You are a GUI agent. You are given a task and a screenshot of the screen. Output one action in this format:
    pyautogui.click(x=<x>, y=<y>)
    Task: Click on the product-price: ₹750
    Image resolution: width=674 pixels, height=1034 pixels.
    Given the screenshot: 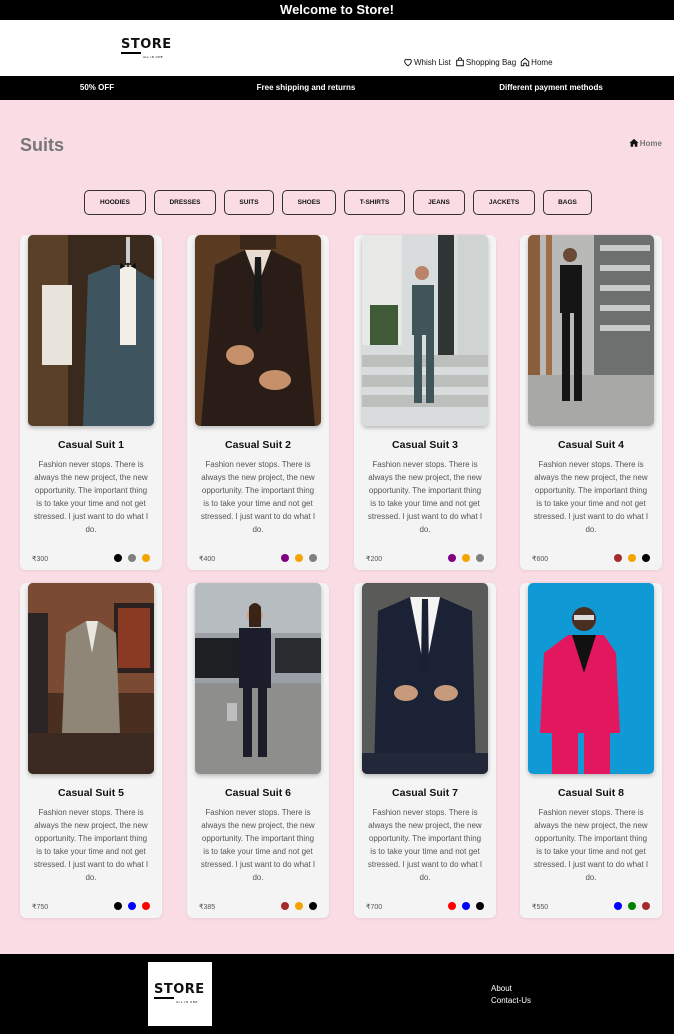 What is the action you would take?
    pyautogui.click(x=40, y=907)
    